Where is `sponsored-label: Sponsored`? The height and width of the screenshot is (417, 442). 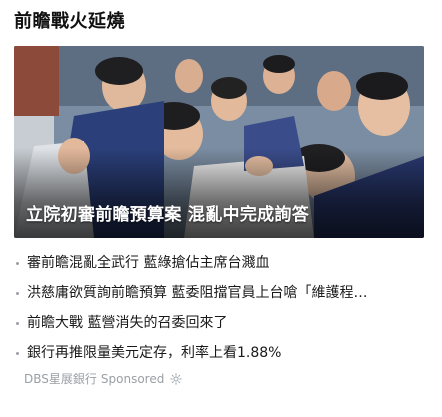 sponsored-label: Sponsored is located at coordinates (132, 379).